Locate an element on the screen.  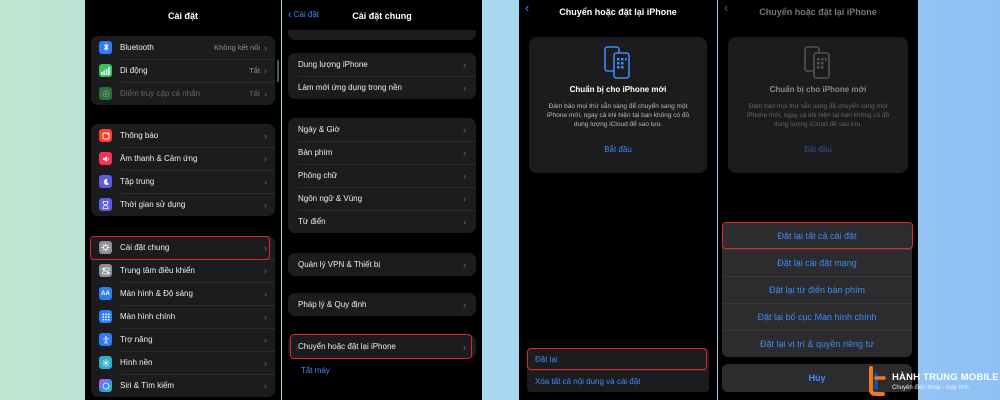
general-item-keyboard: Bàn phím › is located at coordinates (382, 152).